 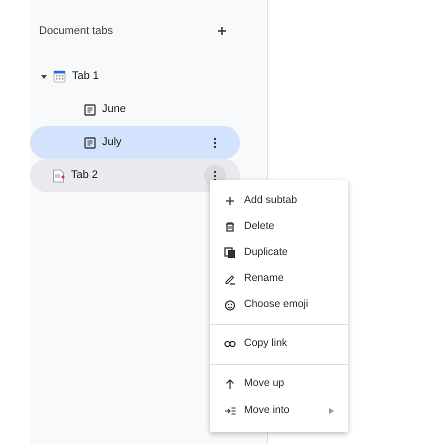 What do you see at coordinates (76, 31) in the screenshot?
I see `panel-title: Document tabs` at bounding box center [76, 31].